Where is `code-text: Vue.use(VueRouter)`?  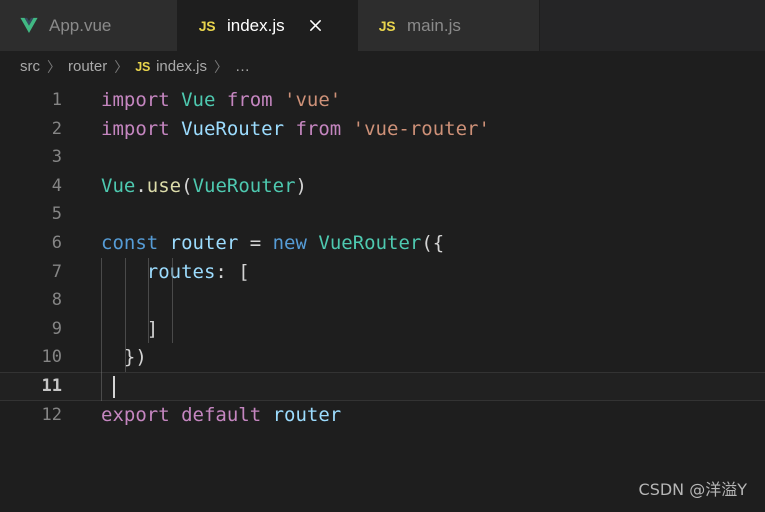
code-text: Vue.use(VueRouter) is located at coordinates (204, 186).